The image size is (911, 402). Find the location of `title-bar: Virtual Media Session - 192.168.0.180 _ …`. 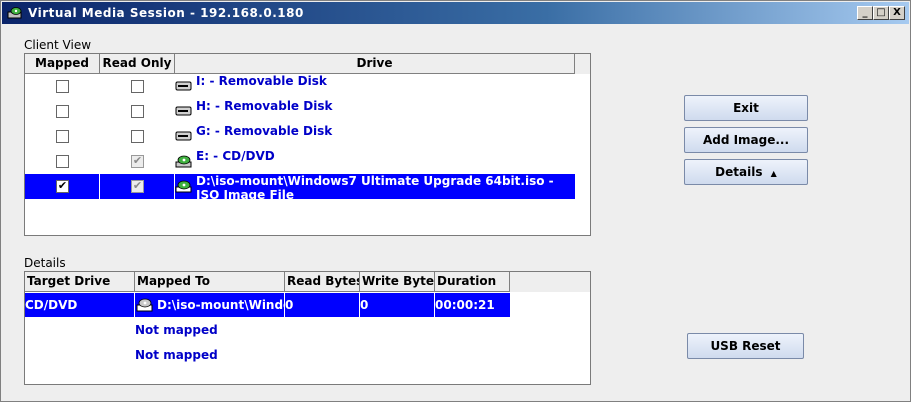

title-bar: Virtual Media Session - 192.168.0.180 _ … is located at coordinates (455, 13).